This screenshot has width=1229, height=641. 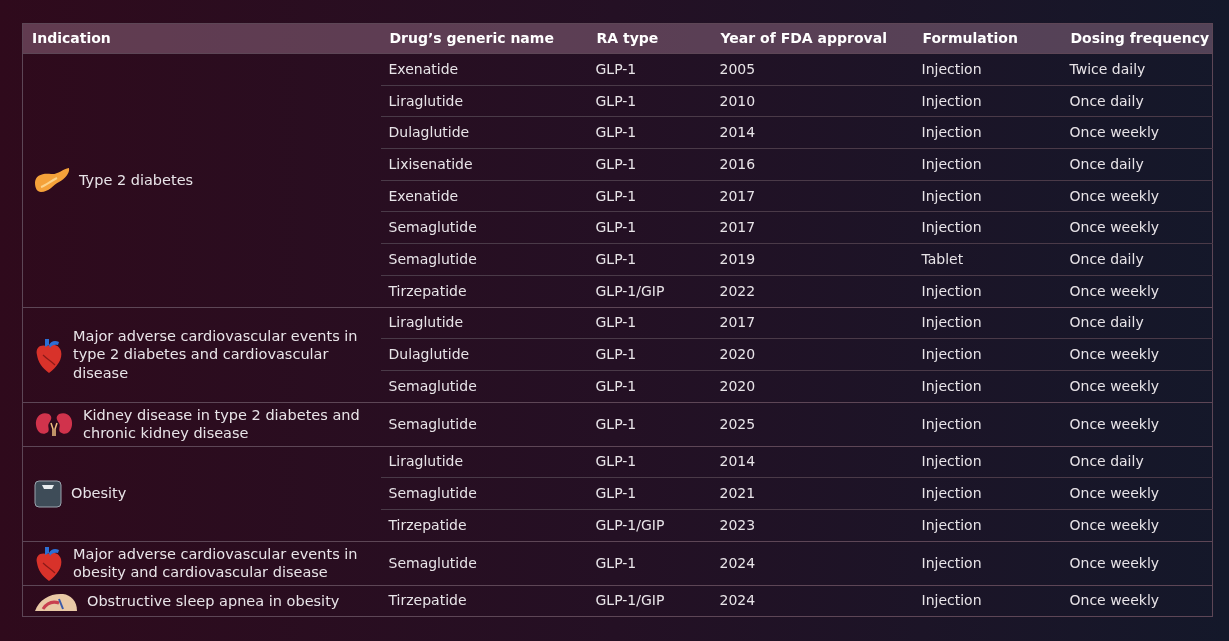 I want to click on column-header: Year of FDA approval, so click(x=812, y=38).